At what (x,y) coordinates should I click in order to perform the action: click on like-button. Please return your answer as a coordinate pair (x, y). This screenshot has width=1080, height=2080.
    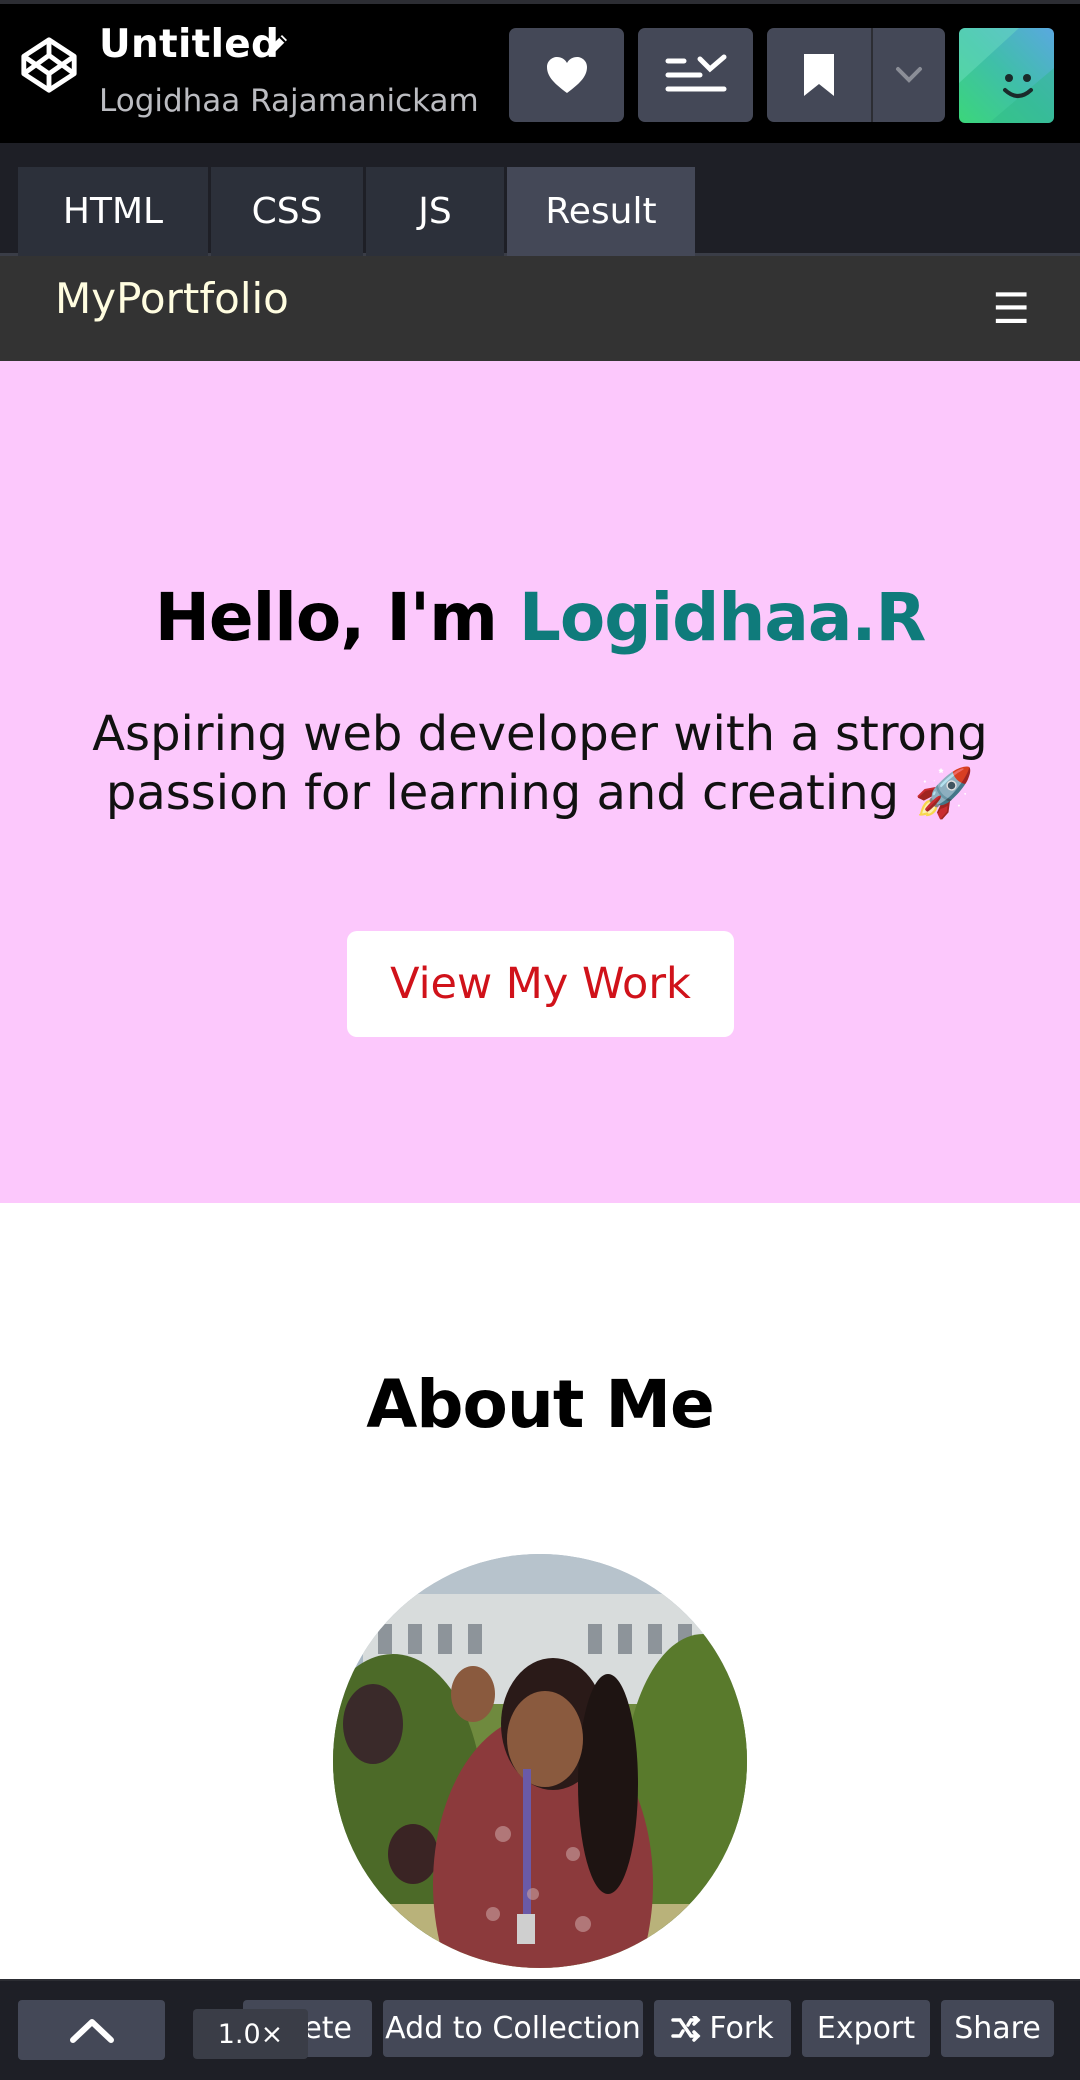
    Looking at the image, I should click on (566, 75).